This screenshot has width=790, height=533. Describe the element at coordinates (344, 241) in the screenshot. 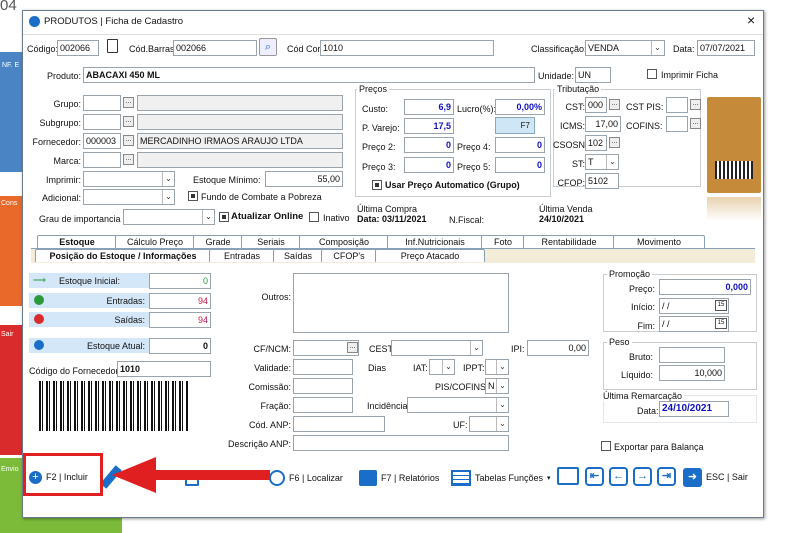

I see `tab-composicao: Composição` at that location.